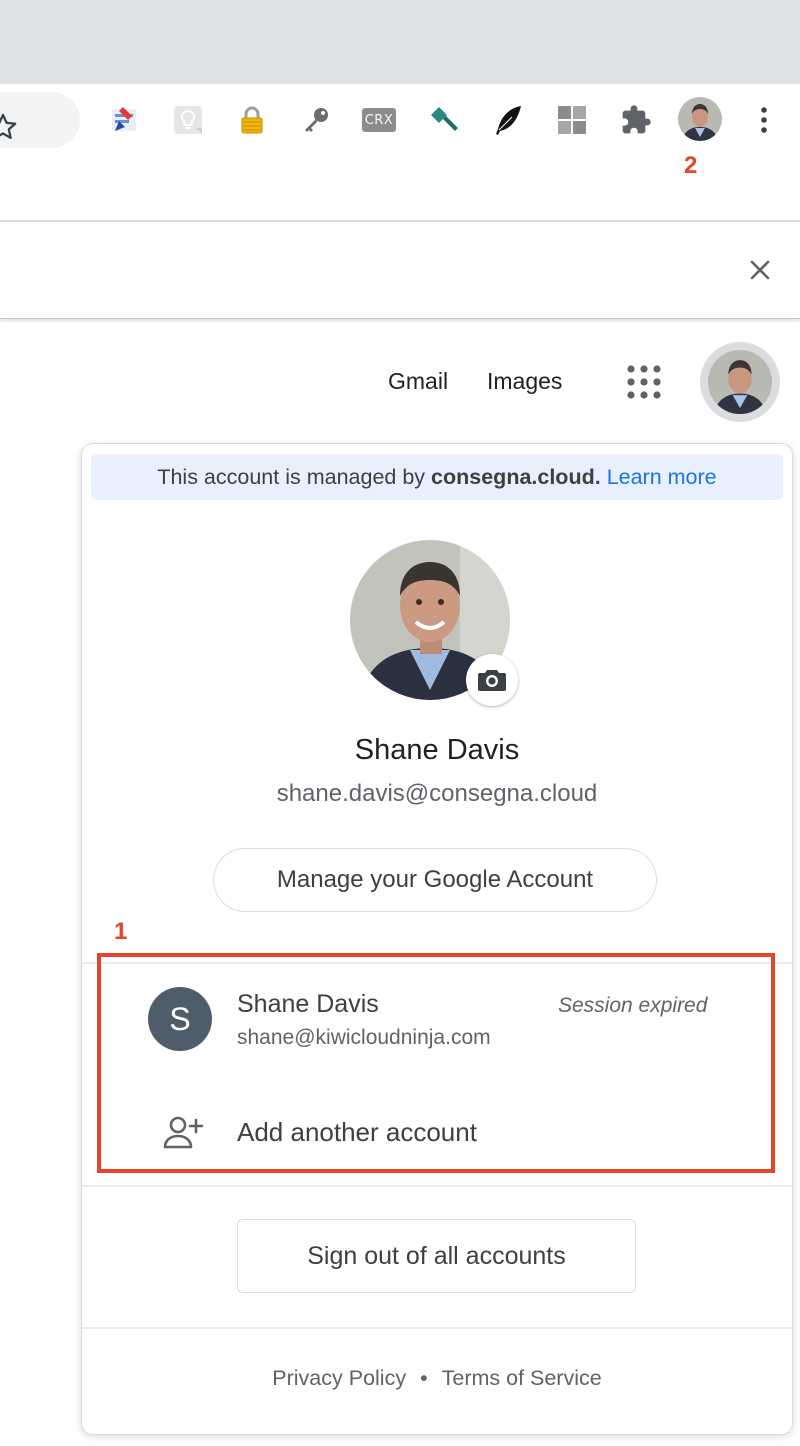 The height and width of the screenshot is (1446, 800). Describe the element at coordinates (444, 120) in the screenshot. I see `hammer-extension-icon` at that location.